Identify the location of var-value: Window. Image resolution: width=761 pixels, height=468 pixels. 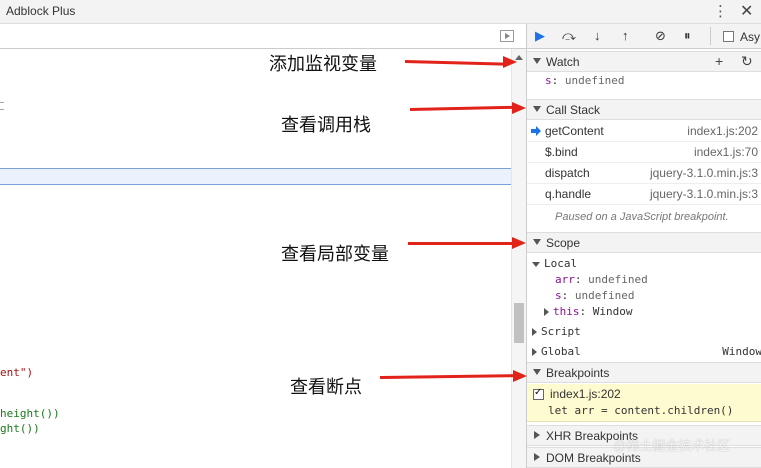
(612, 311).